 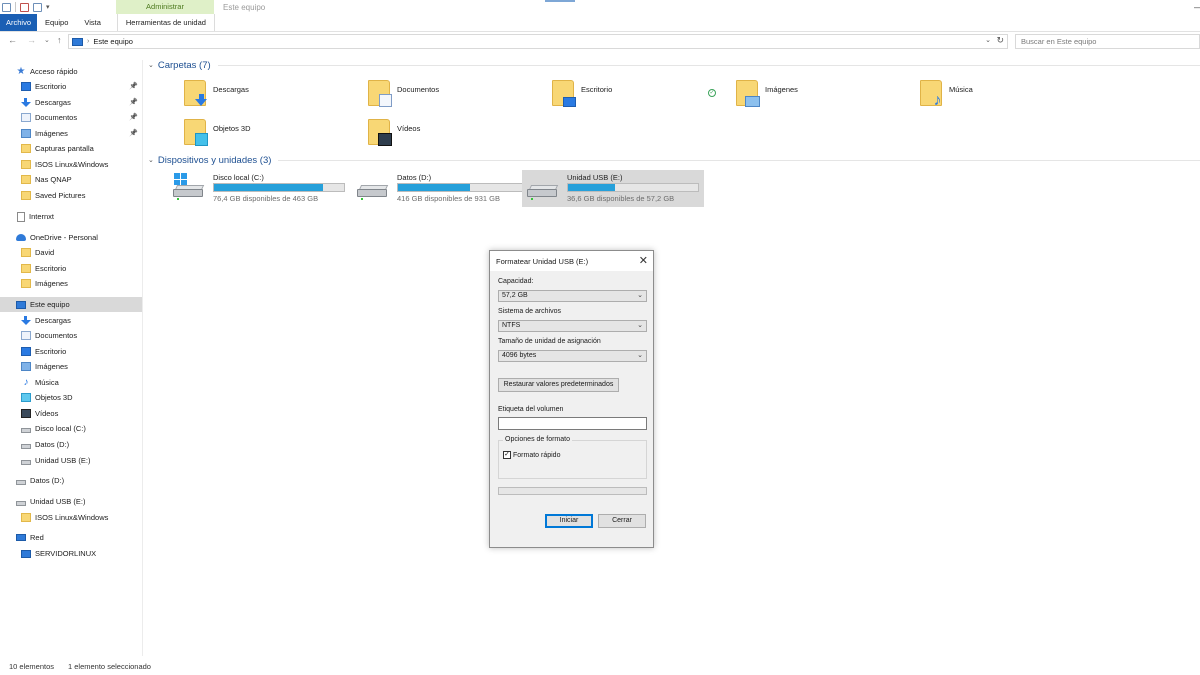 What do you see at coordinates (12, 40) in the screenshot?
I see `back-arrow-icon: ←` at bounding box center [12, 40].